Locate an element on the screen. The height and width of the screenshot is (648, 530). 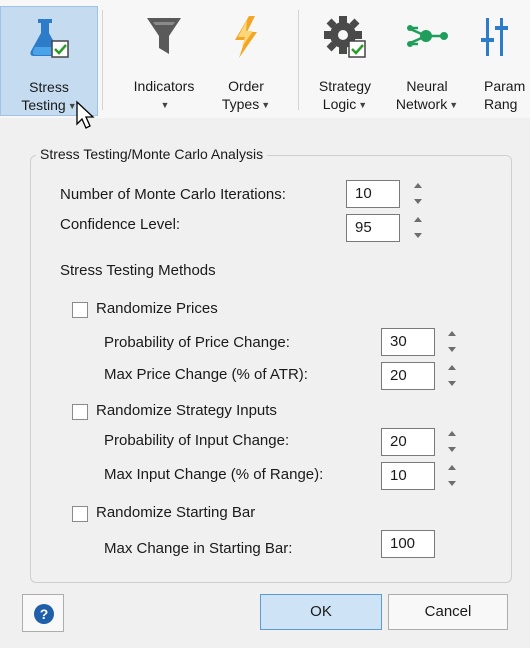
gear-check-icon is located at coordinates (345, 37).